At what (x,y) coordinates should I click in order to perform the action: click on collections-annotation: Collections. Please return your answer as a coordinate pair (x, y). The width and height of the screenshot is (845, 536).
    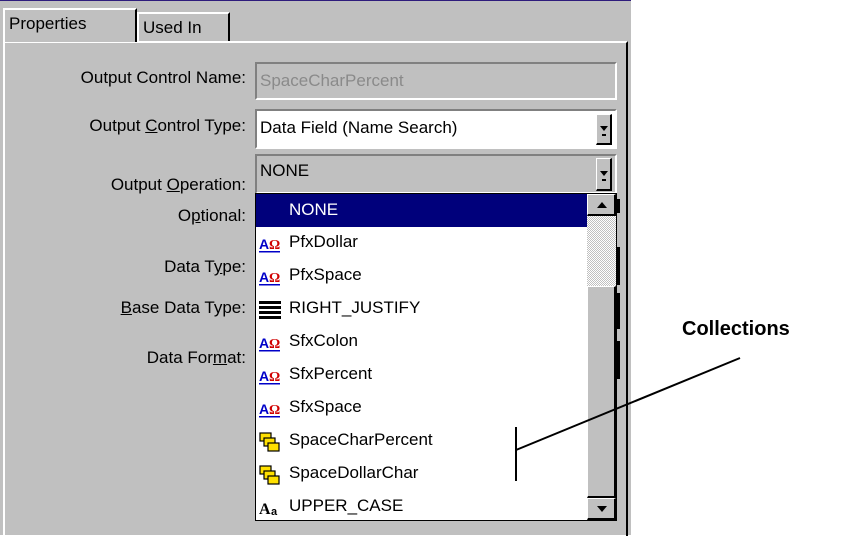
    Looking at the image, I should click on (736, 329).